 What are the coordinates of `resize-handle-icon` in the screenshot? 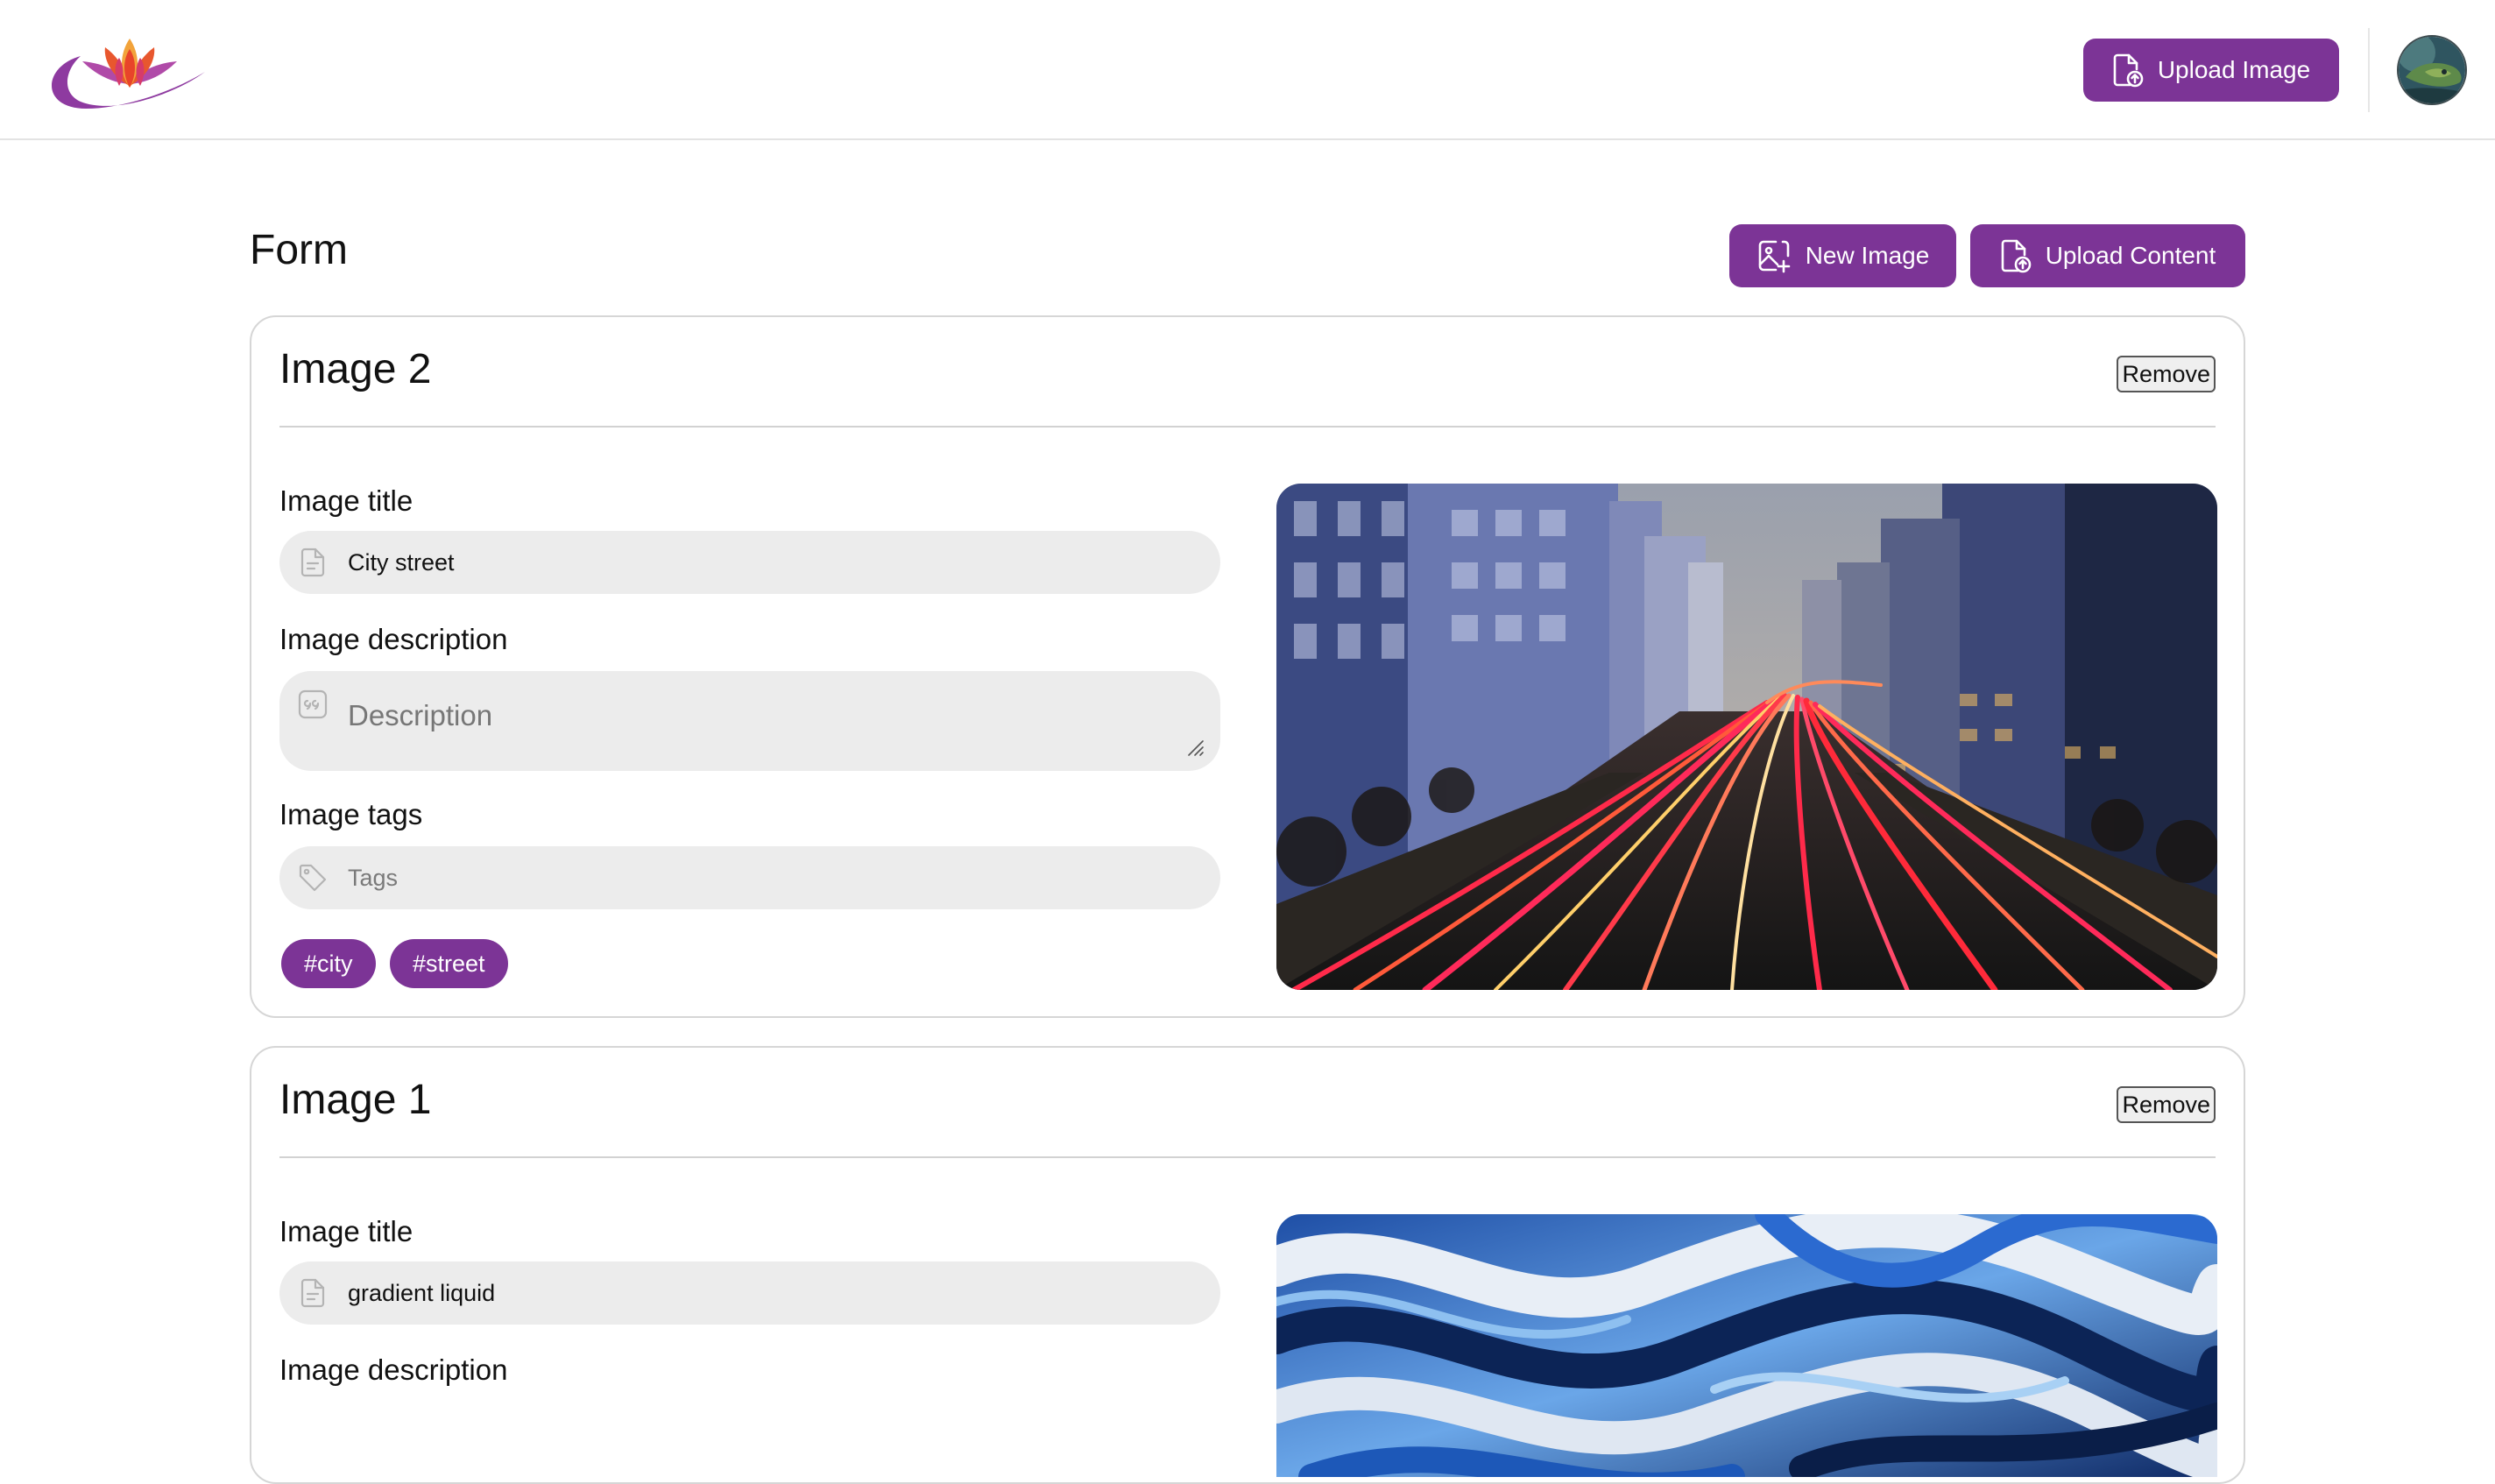 It's located at (1195, 747).